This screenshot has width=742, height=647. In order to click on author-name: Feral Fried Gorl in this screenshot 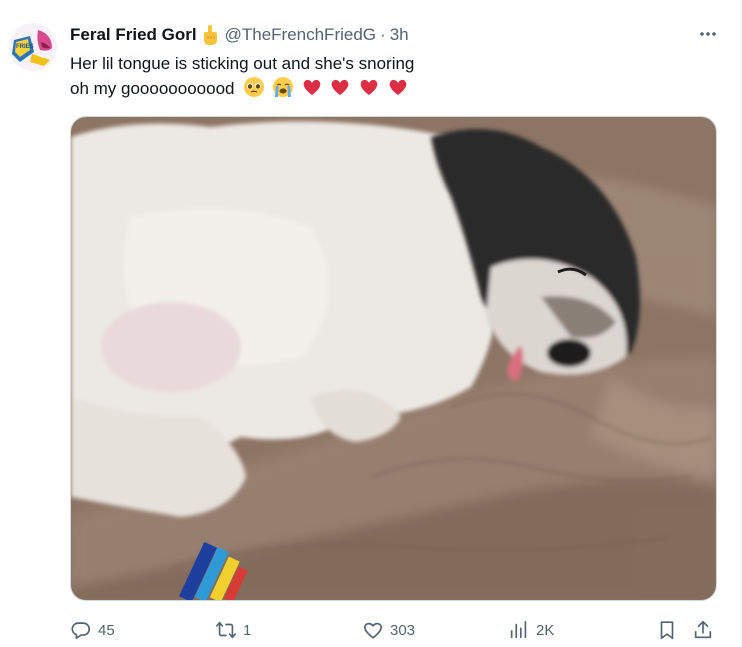, I will do `click(133, 35)`.